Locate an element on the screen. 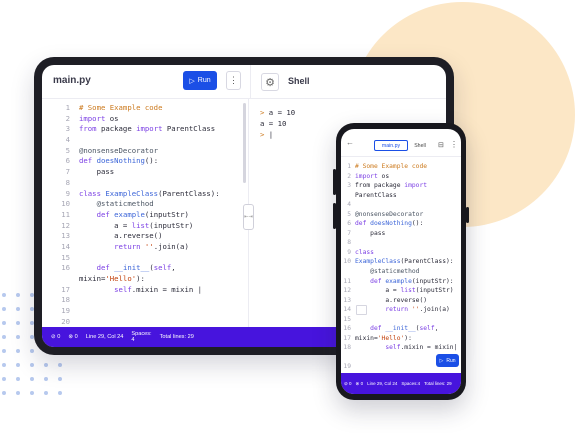 This screenshot has height=433, width=576. file-tab: main.py is located at coordinates (72, 80).